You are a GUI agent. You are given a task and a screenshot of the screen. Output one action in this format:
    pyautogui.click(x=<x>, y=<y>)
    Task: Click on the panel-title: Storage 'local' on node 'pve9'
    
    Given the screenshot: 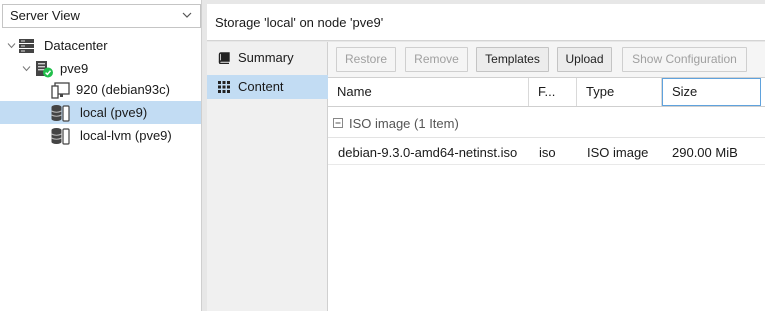 What is the action you would take?
    pyautogui.click(x=299, y=22)
    